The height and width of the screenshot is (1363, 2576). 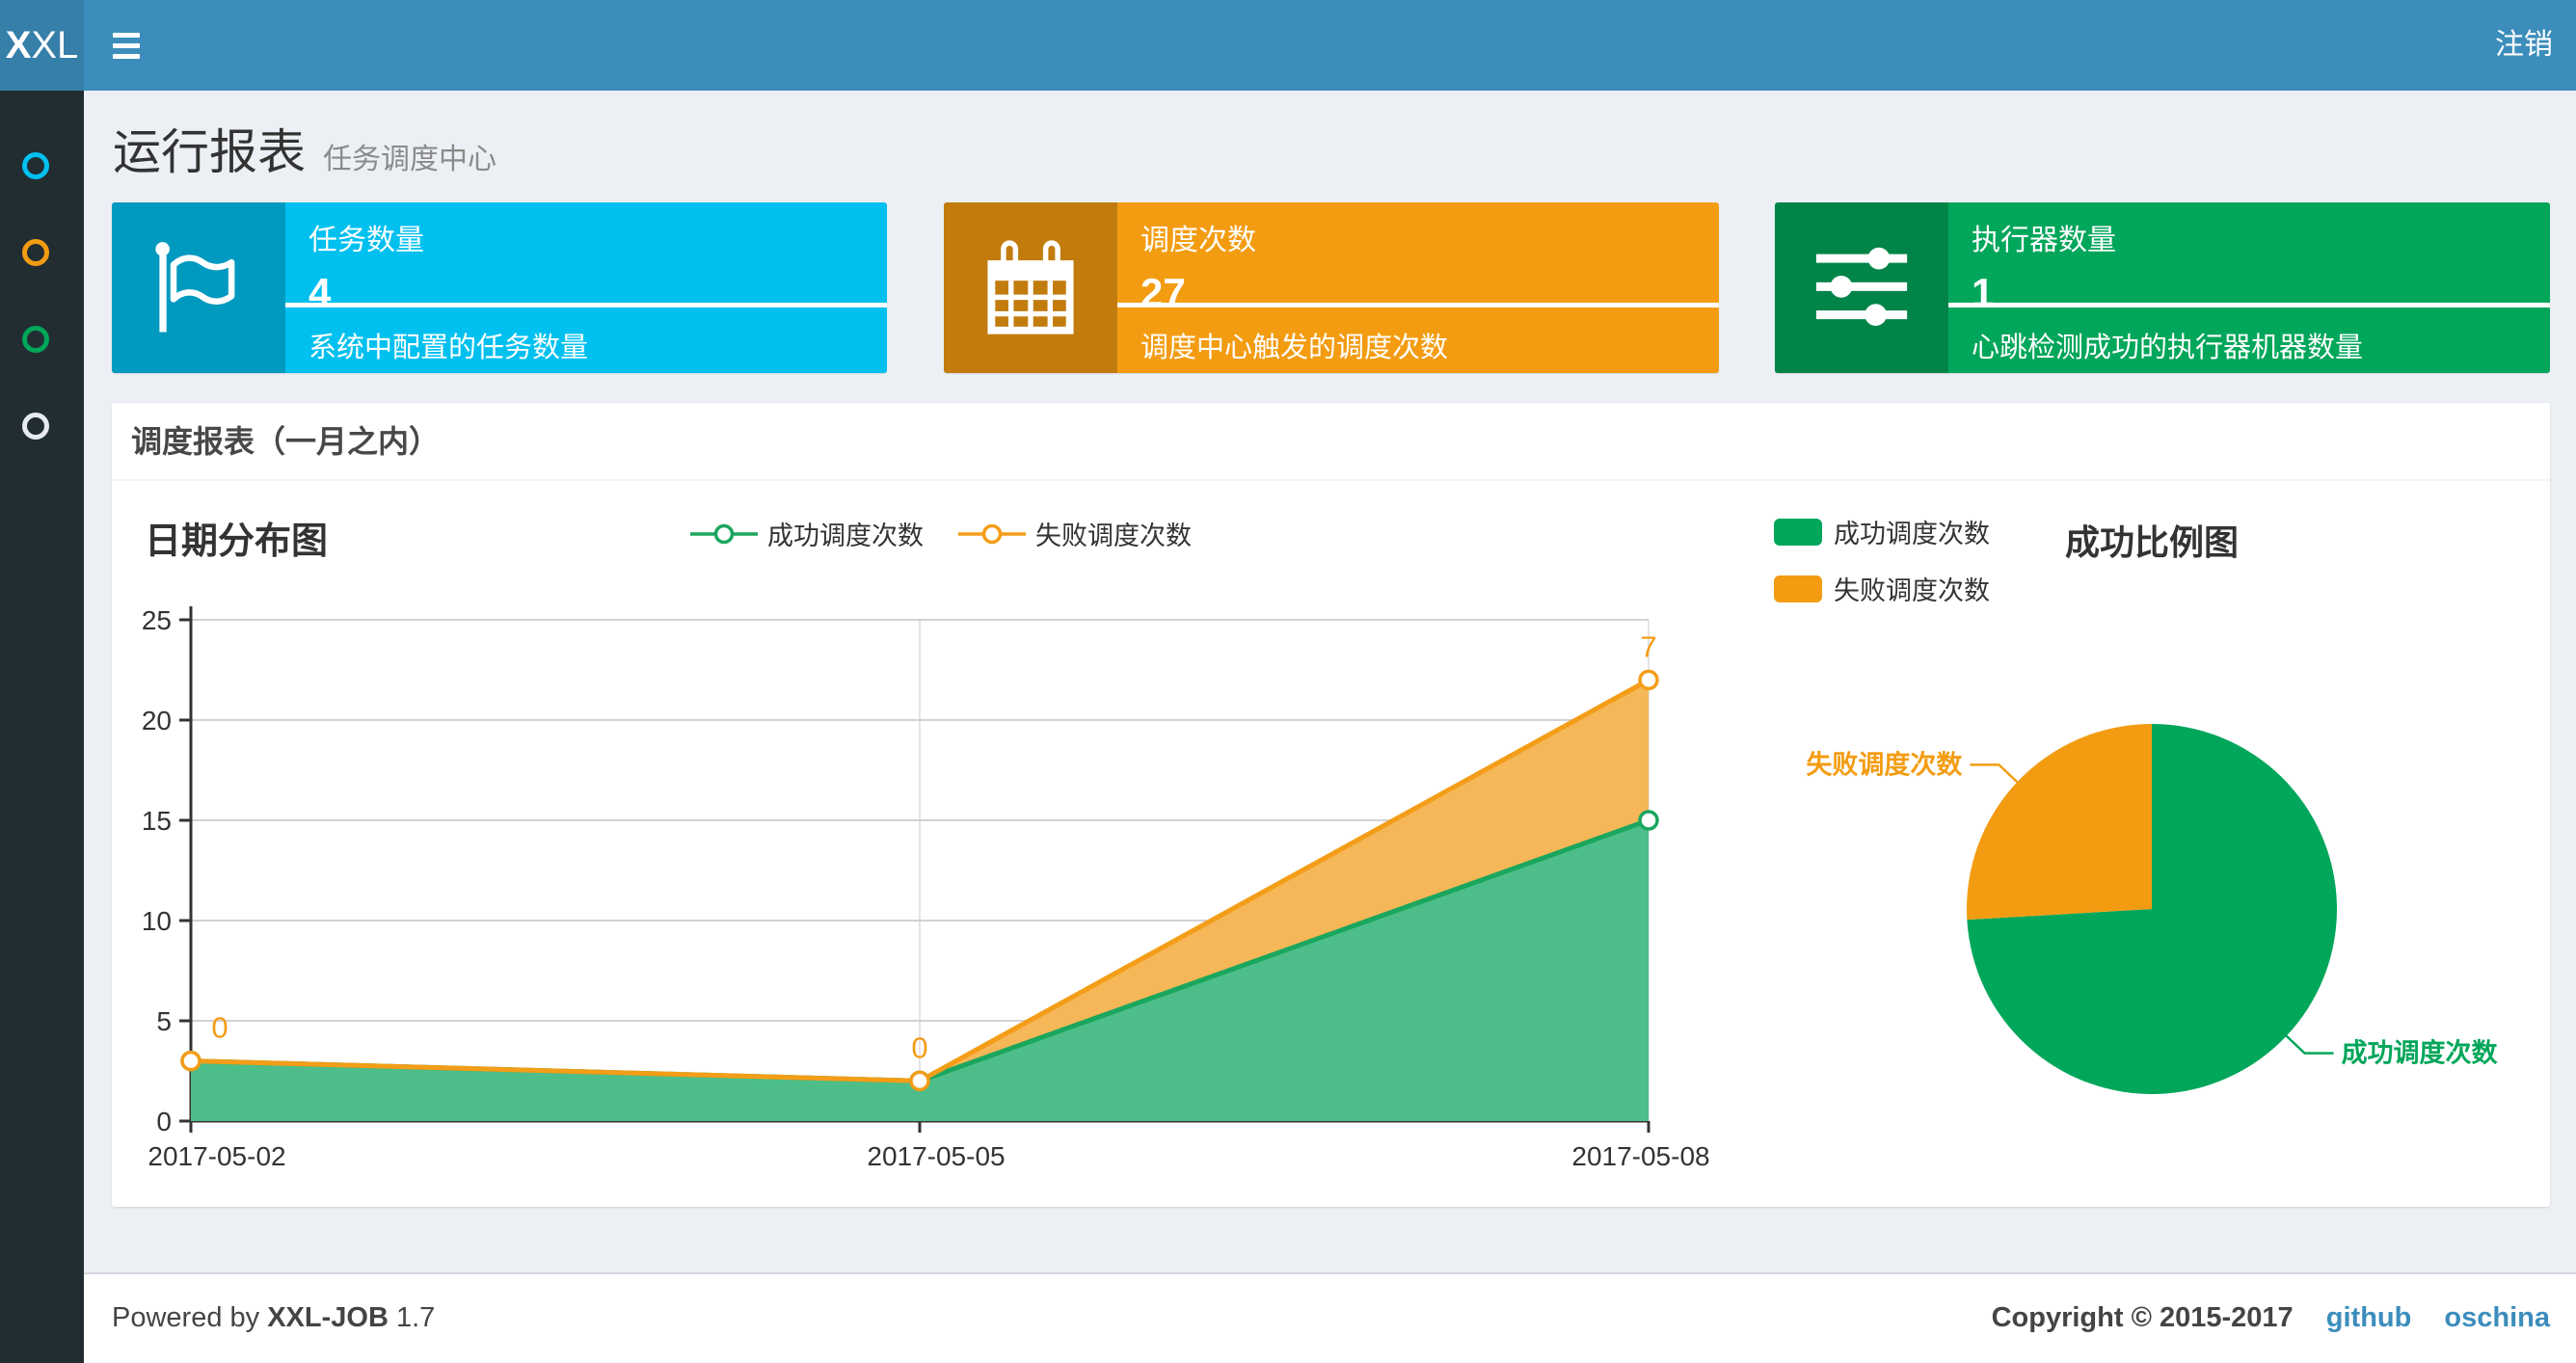 What do you see at coordinates (2153, 542) in the screenshot?
I see `pie-chart-title: 成功比例图` at bounding box center [2153, 542].